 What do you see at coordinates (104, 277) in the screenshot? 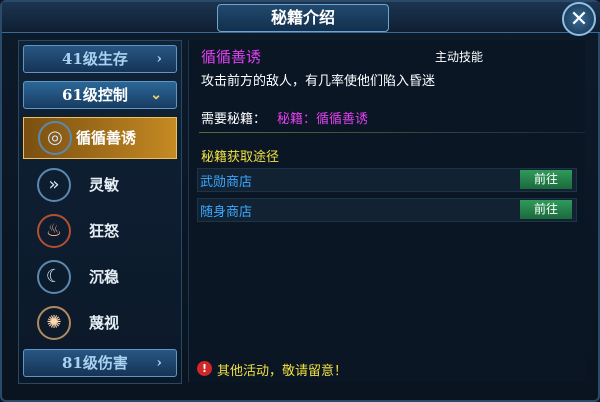
I see `skill-item-label: 沉稳` at bounding box center [104, 277].